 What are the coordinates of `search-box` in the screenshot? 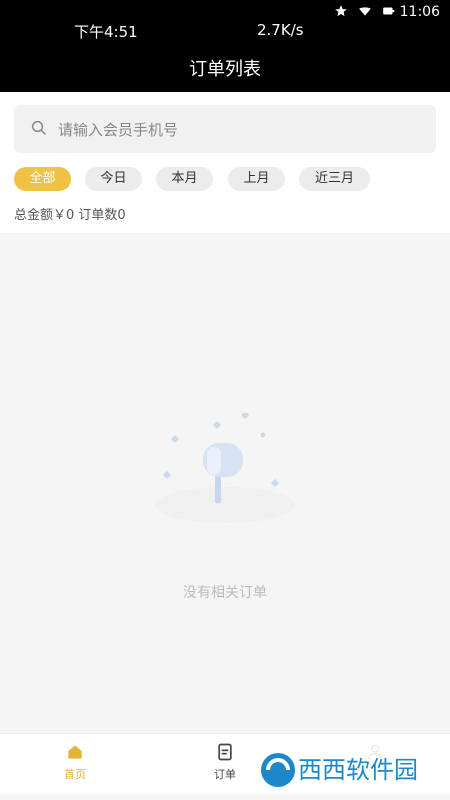 It's located at (225, 130).